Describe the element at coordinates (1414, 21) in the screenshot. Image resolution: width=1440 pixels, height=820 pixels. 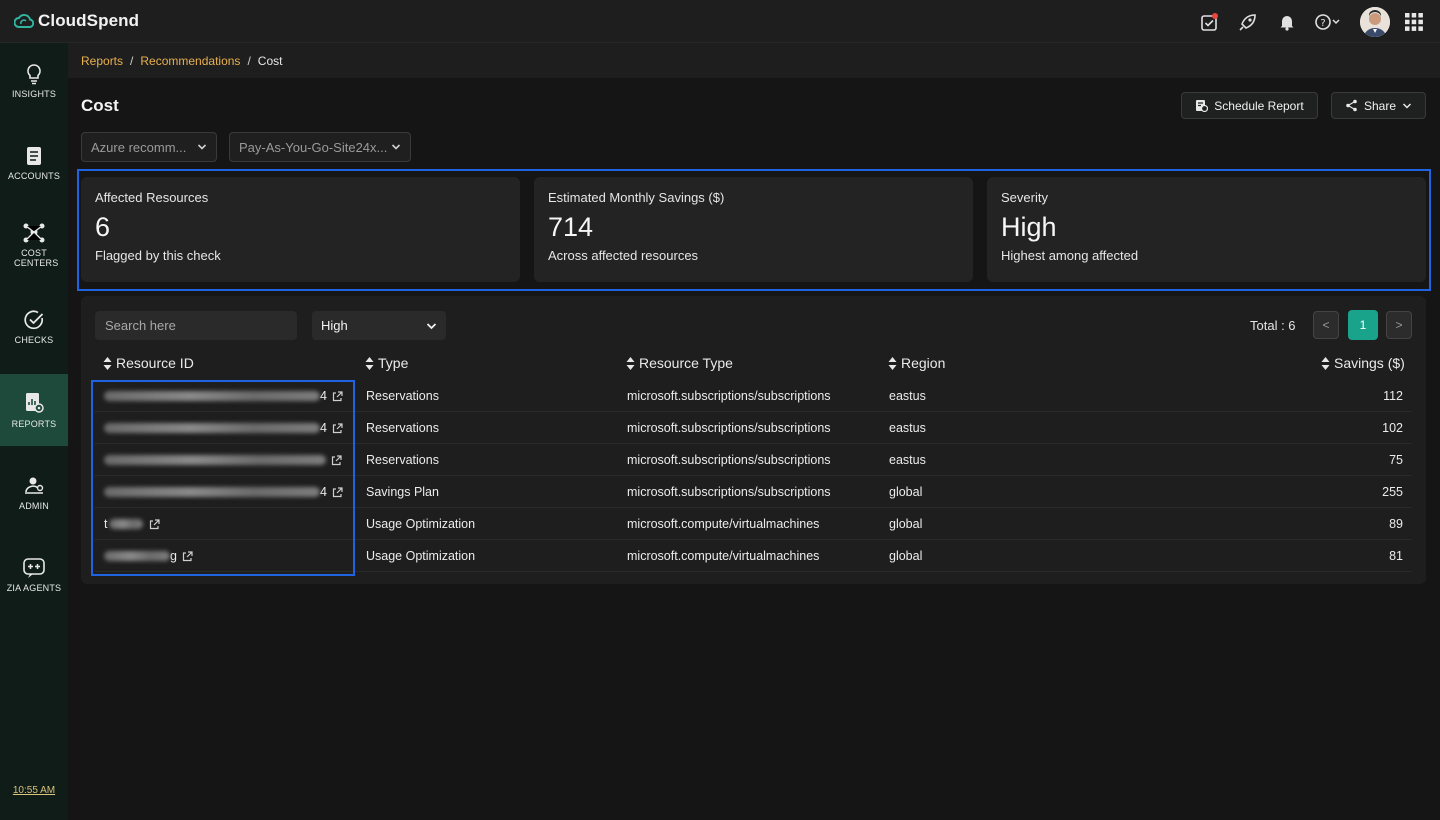
I see `apps-grid-icon` at that location.